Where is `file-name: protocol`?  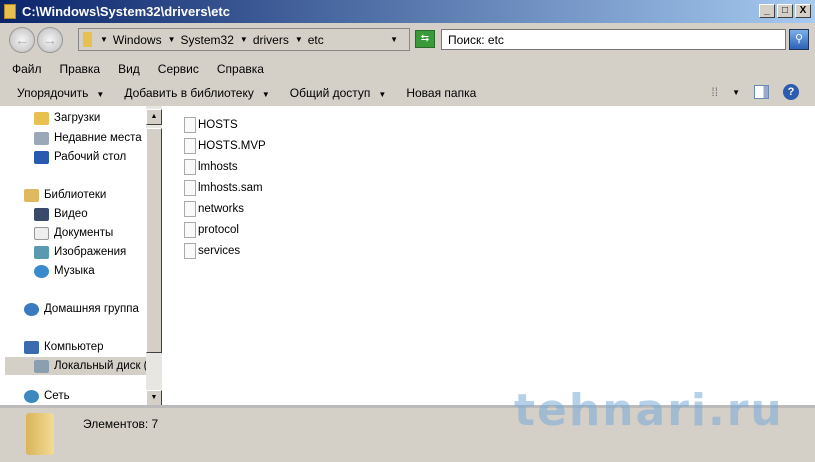 file-name: protocol is located at coordinates (218, 230).